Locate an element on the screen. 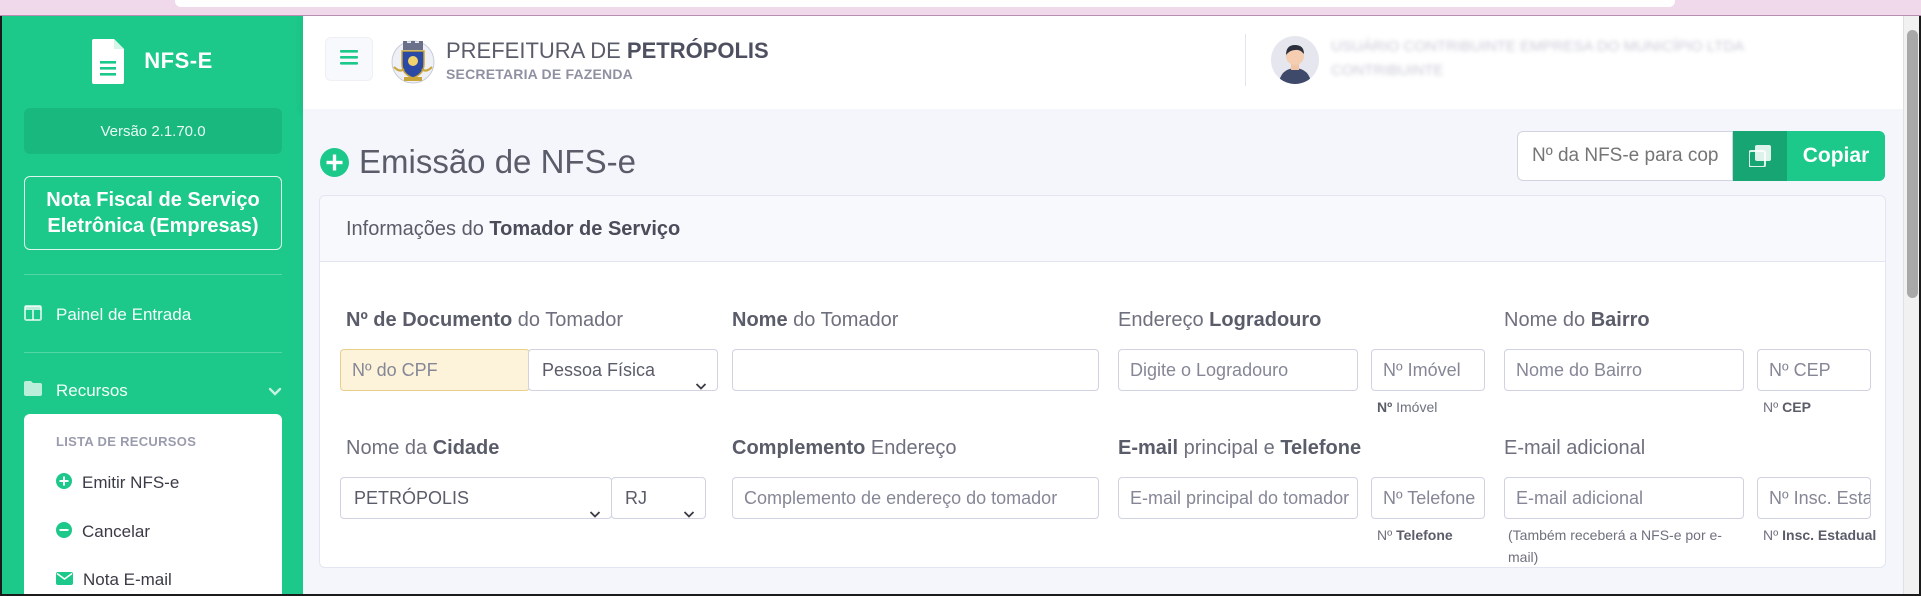 This screenshot has width=1921, height=596. pessoa-type-select: Pessoa Física is located at coordinates (623, 370).